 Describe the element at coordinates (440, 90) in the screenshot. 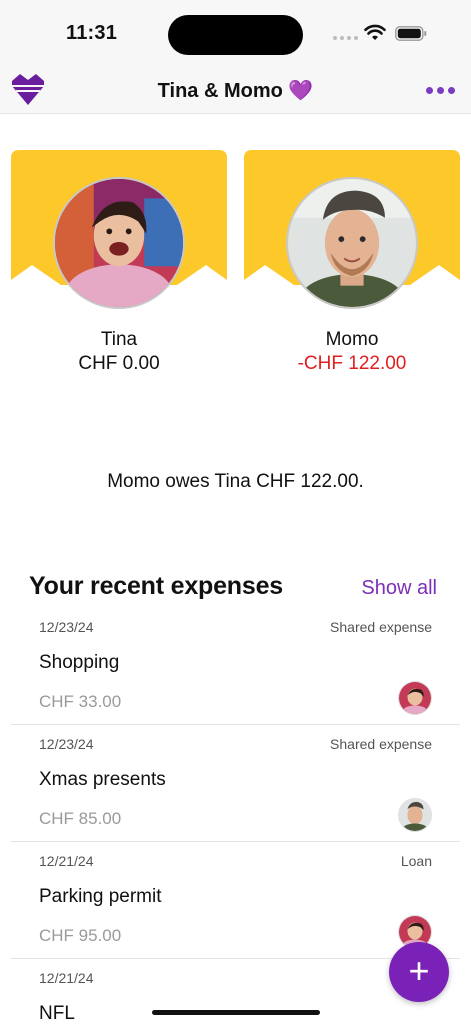

I see `more-options-icon` at that location.